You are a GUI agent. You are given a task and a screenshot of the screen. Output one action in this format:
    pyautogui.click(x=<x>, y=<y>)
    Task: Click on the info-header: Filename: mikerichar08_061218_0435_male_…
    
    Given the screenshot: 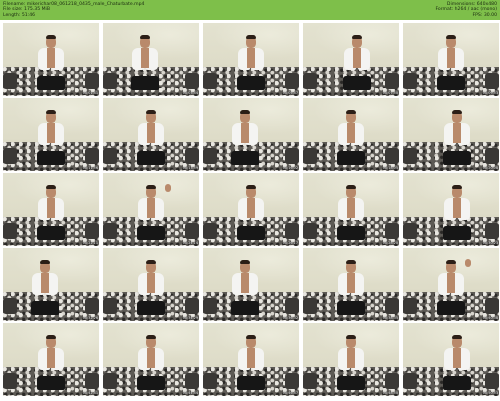 What is the action you would take?
    pyautogui.click(x=250, y=10)
    